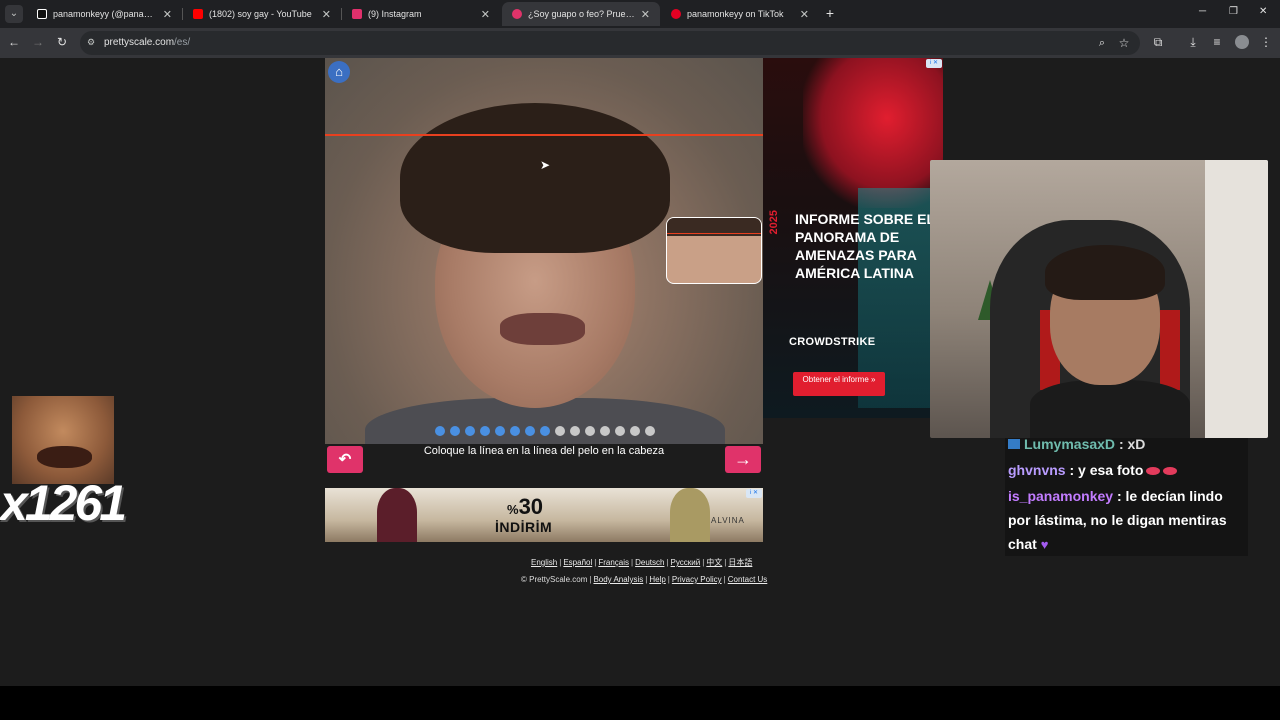 This screenshot has height=720, width=1280. I want to click on profile-avatar, so click(1242, 42).